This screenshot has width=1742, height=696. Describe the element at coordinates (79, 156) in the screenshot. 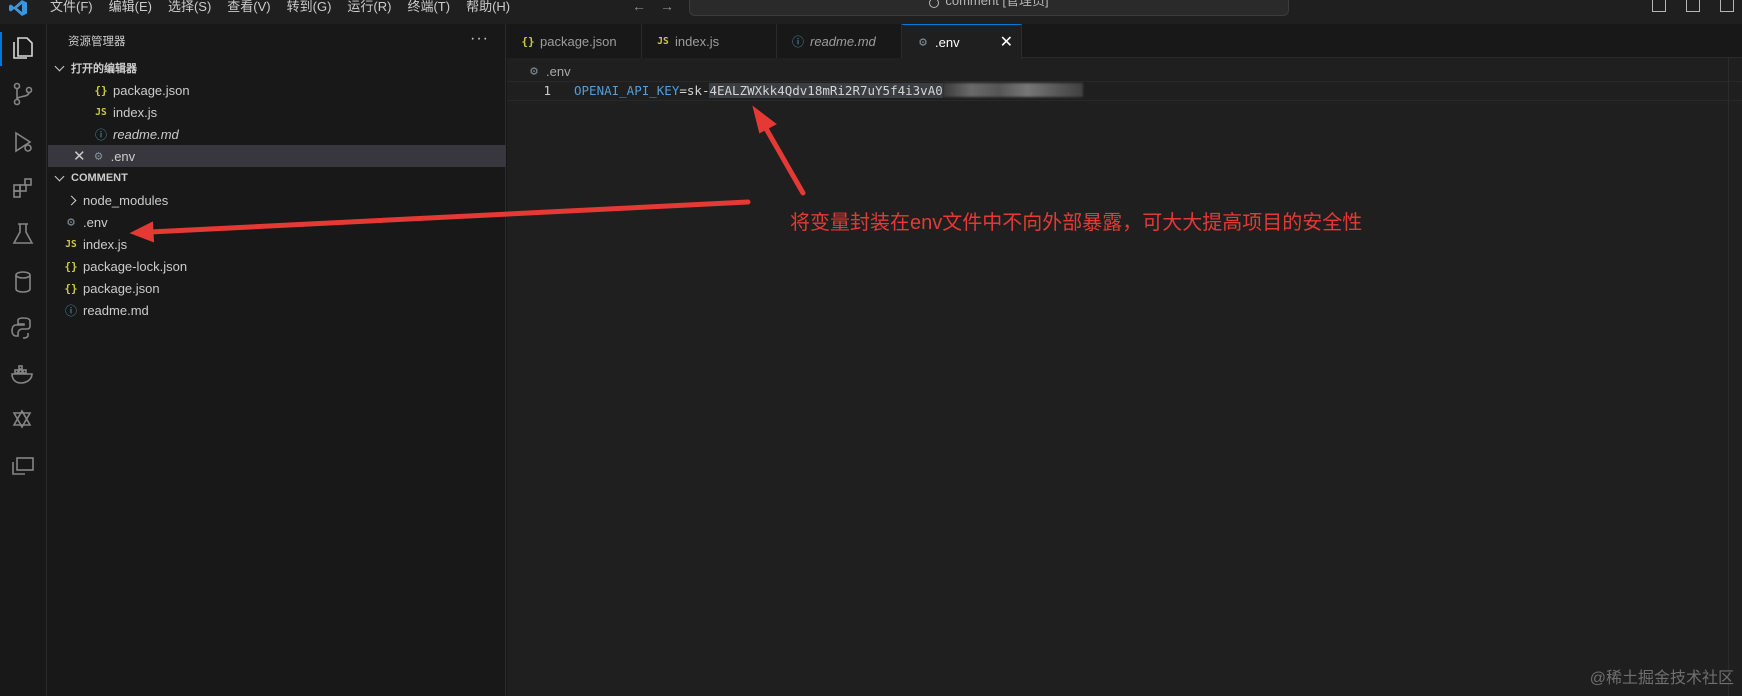

I see `close-icon: ✕` at that location.